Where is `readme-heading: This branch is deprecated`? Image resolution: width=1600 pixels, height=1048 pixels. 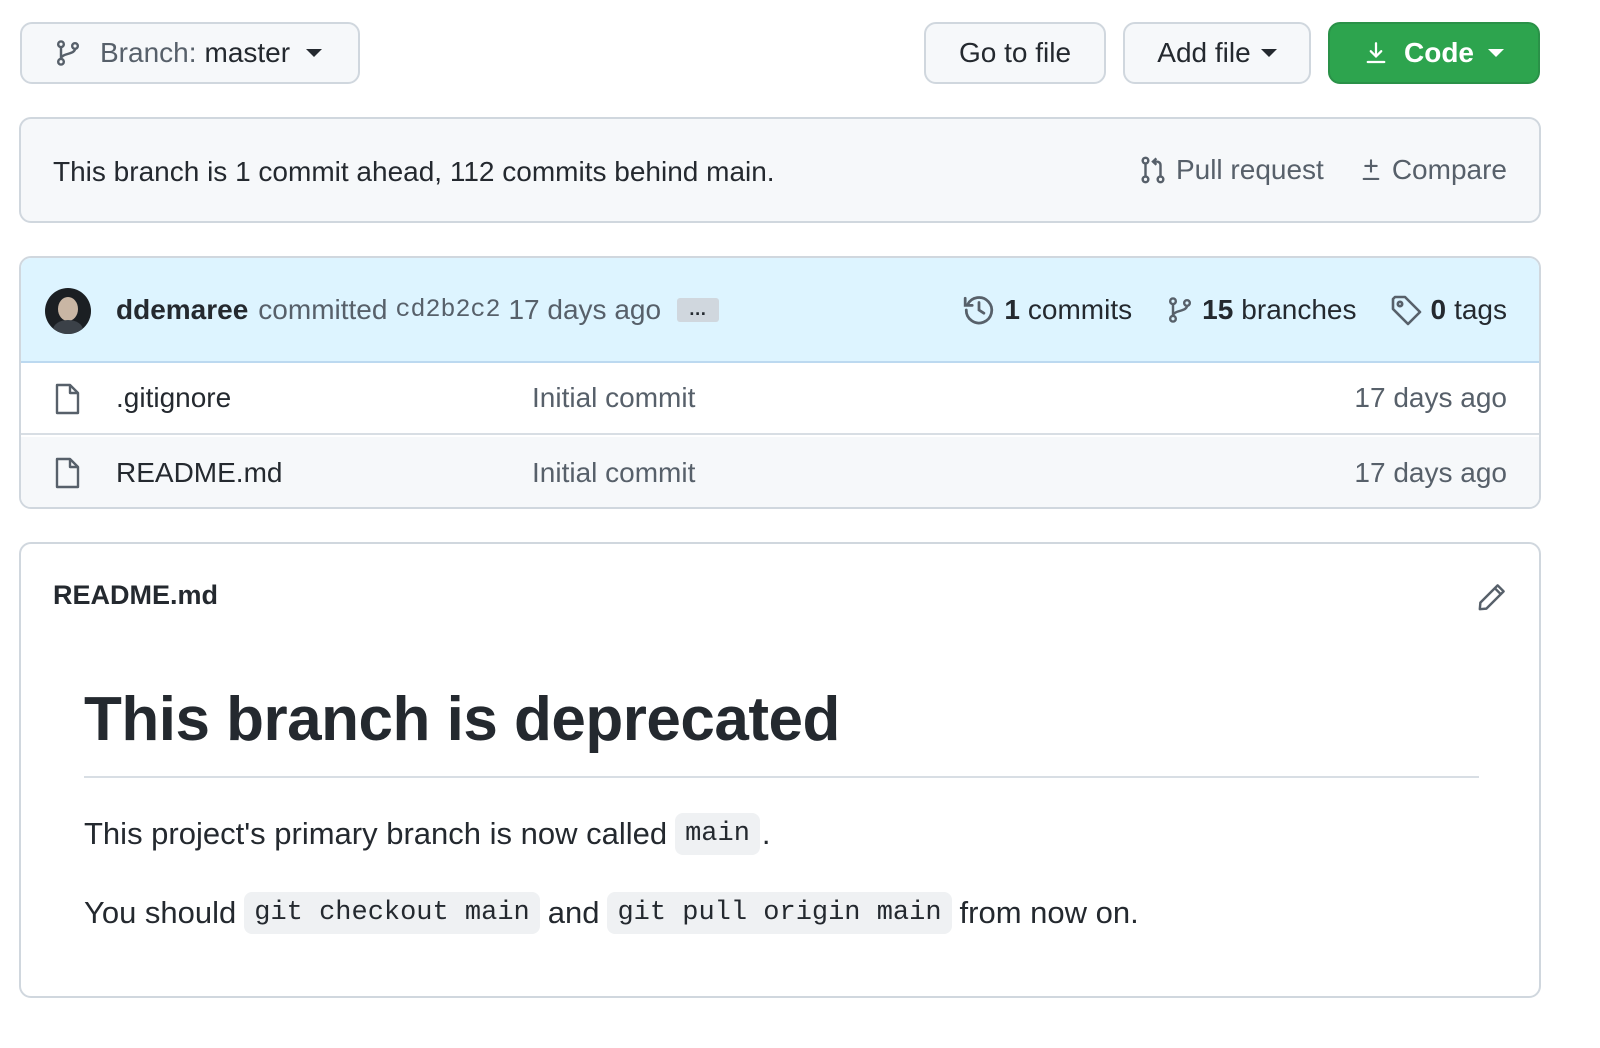 readme-heading: This branch is deprecated is located at coordinates (462, 719).